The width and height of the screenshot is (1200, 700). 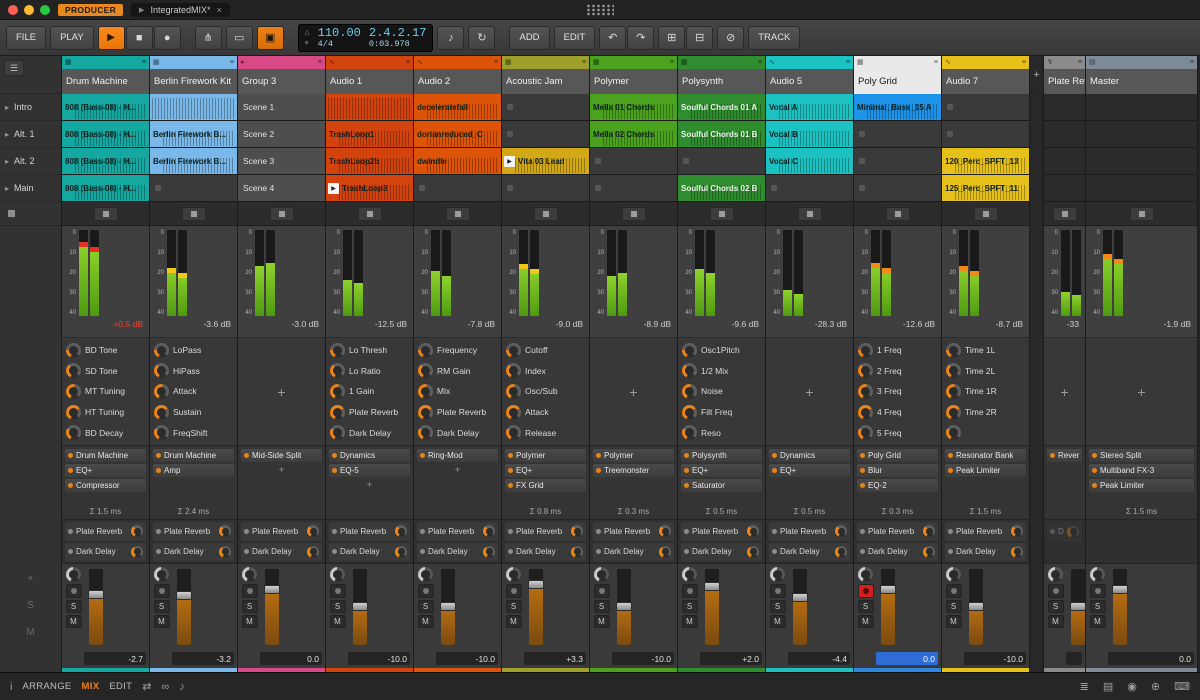 I want to click on automation-follow-icon: ⋔, so click(x=208, y=37).